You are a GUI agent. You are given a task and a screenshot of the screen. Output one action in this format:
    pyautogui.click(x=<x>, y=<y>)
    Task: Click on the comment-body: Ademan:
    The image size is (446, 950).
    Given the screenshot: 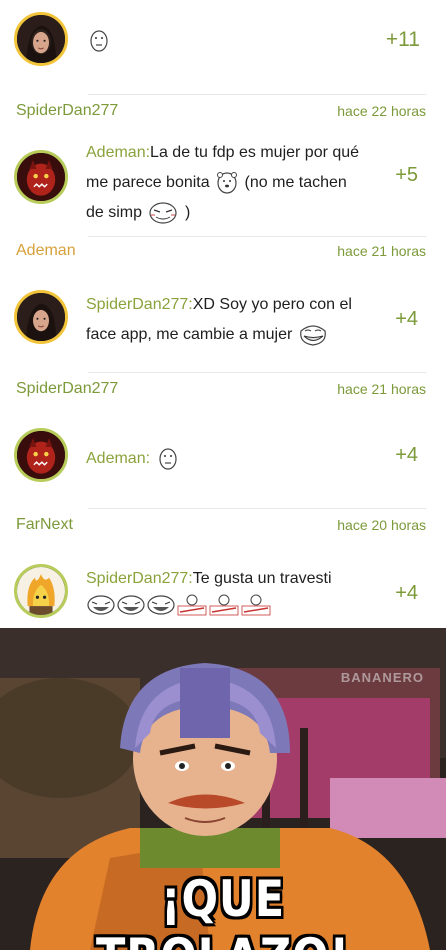 What is the action you would take?
    pyautogui.click(x=226, y=459)
    